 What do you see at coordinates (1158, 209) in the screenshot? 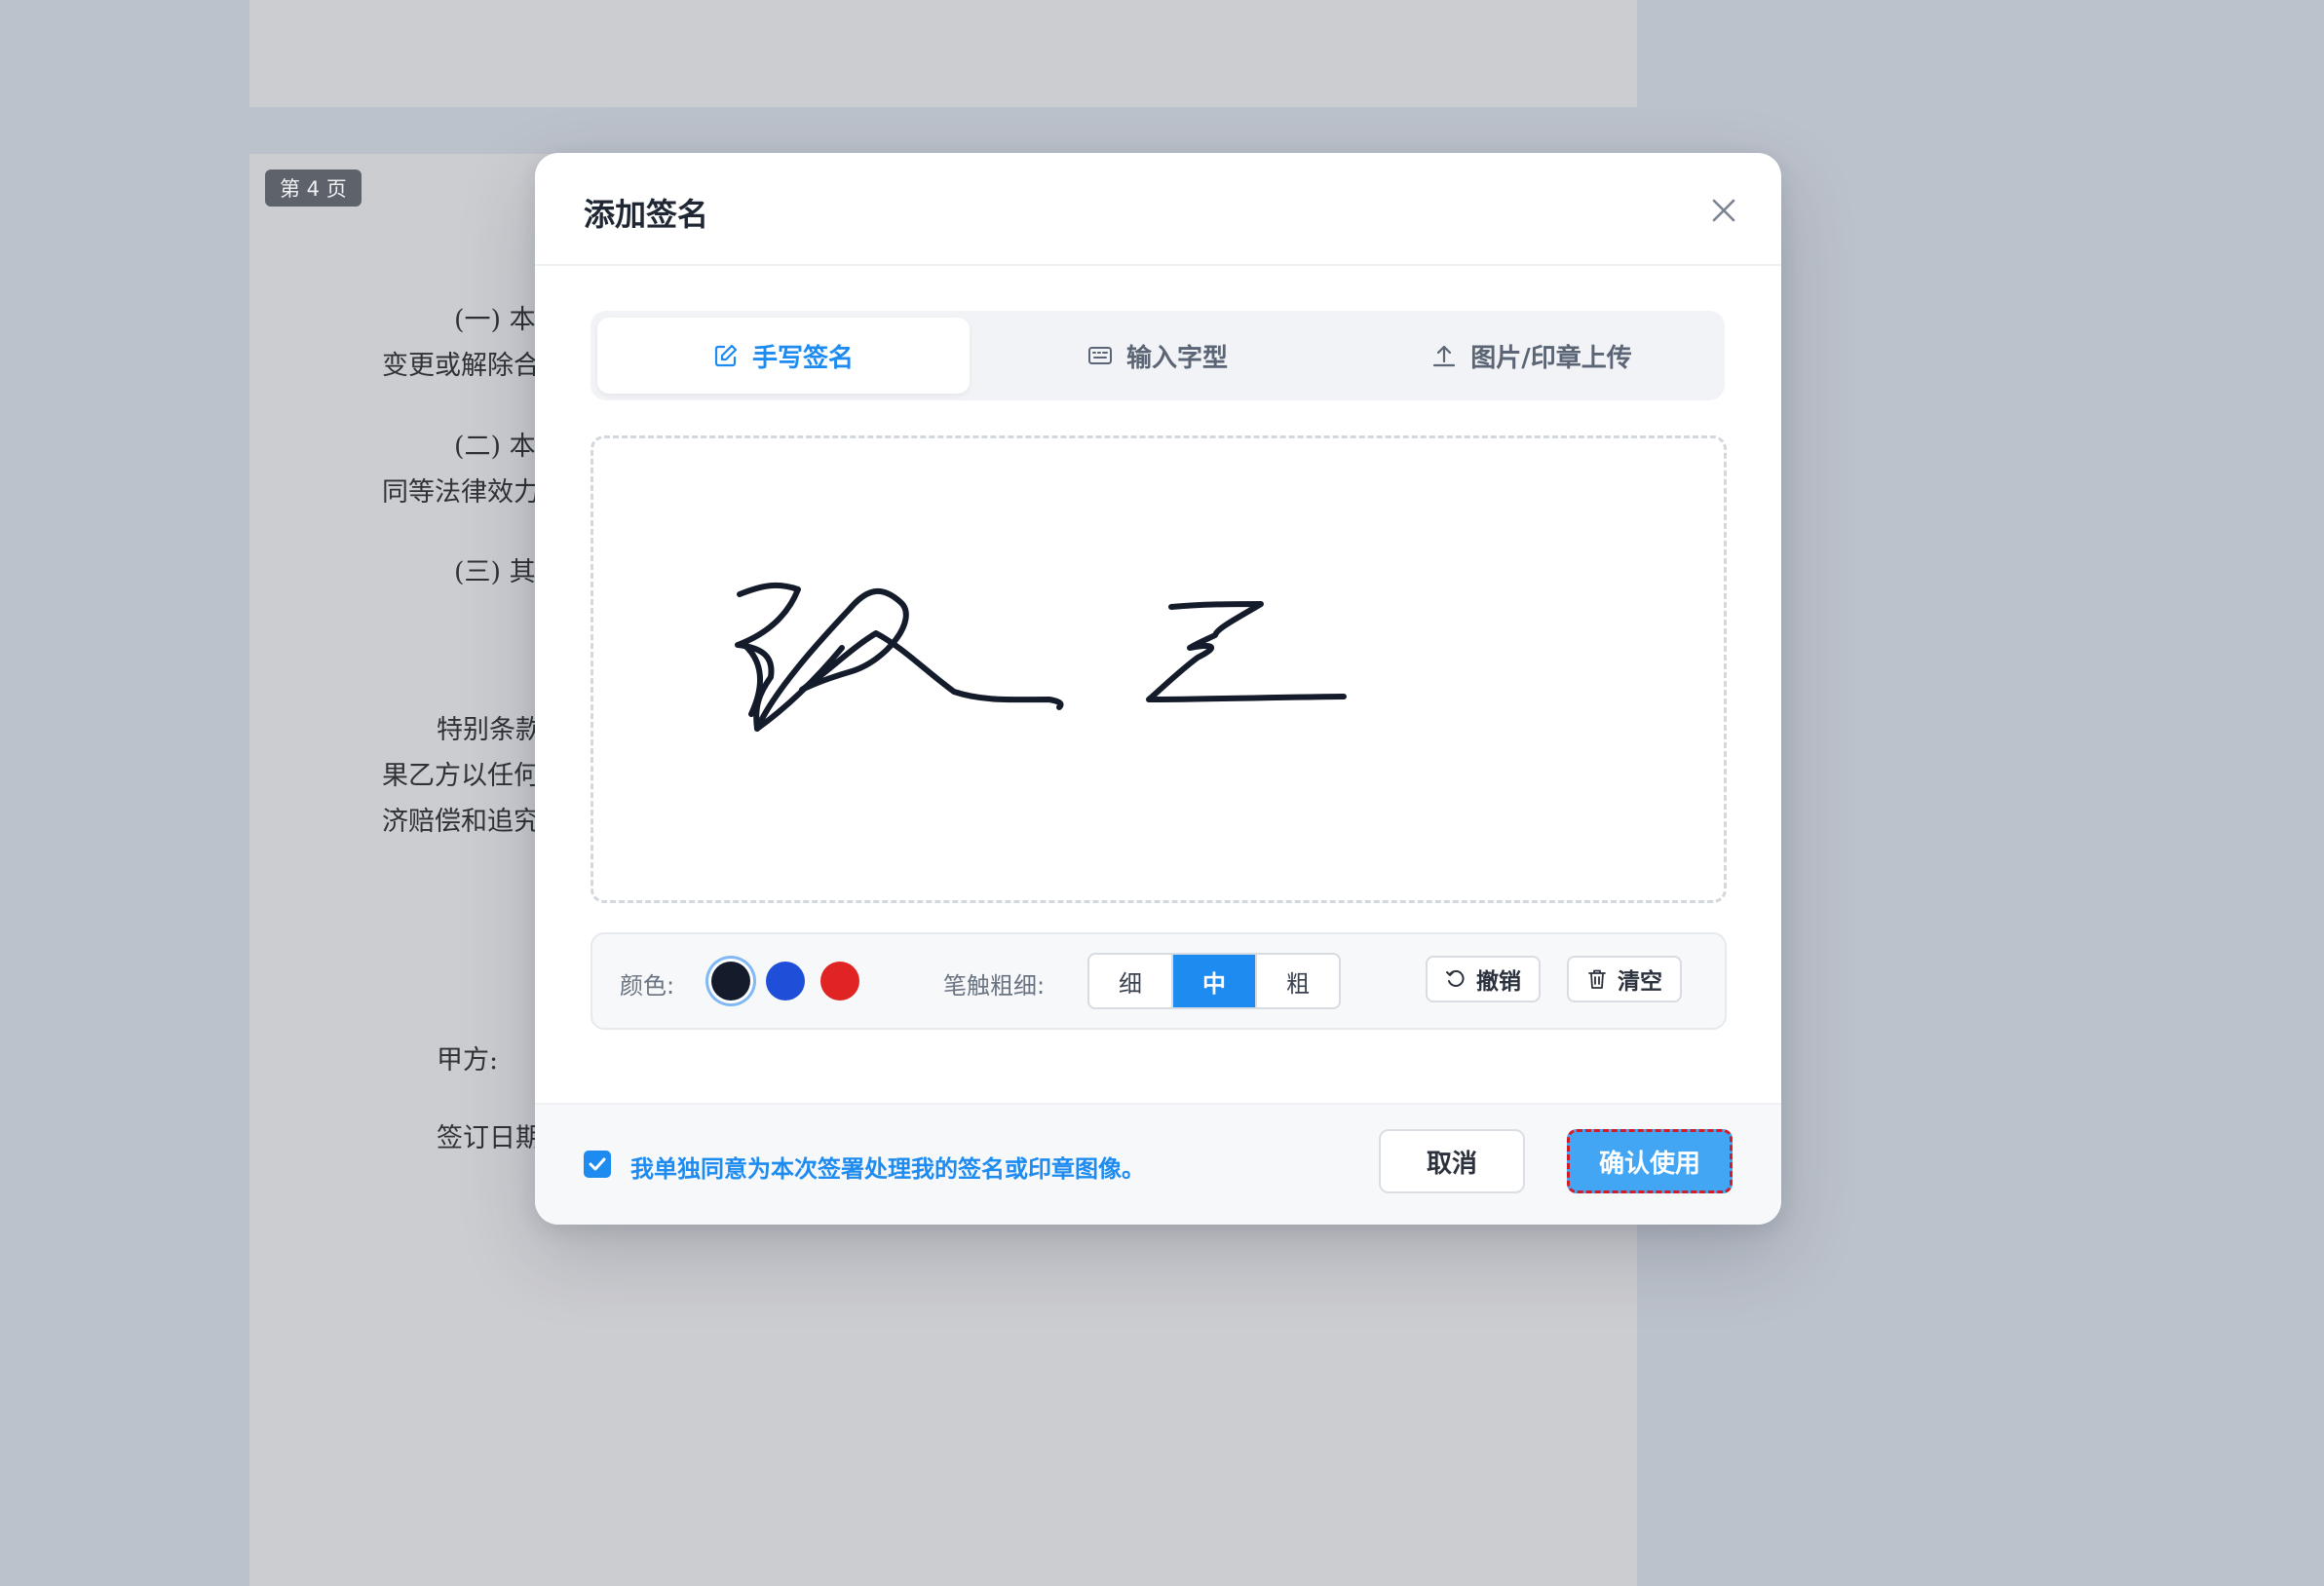
I see `dialog-header: 添加签名` at bounding box center [1158, 209].